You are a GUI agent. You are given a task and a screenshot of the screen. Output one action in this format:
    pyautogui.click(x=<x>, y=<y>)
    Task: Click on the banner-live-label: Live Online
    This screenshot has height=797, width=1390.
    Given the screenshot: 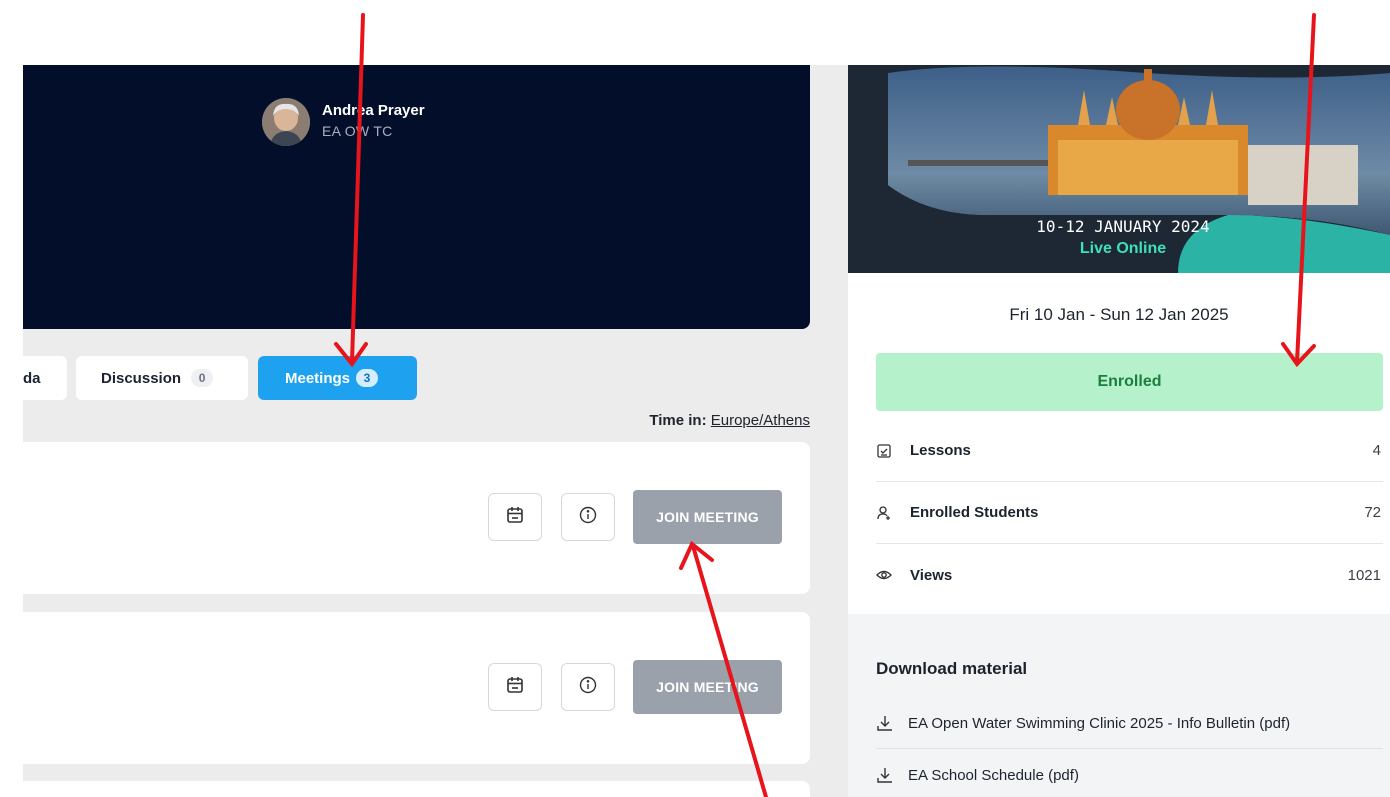 What is the action you would take?
    pyautogui.click(x=1123, y=248)
    